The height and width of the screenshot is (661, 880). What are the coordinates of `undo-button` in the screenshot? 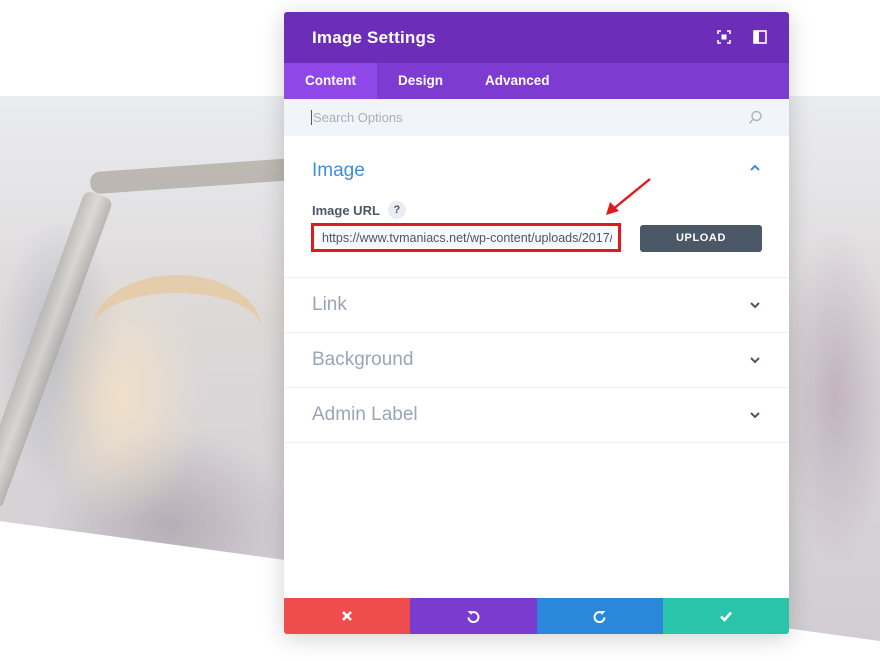 It's located at (473, 616).